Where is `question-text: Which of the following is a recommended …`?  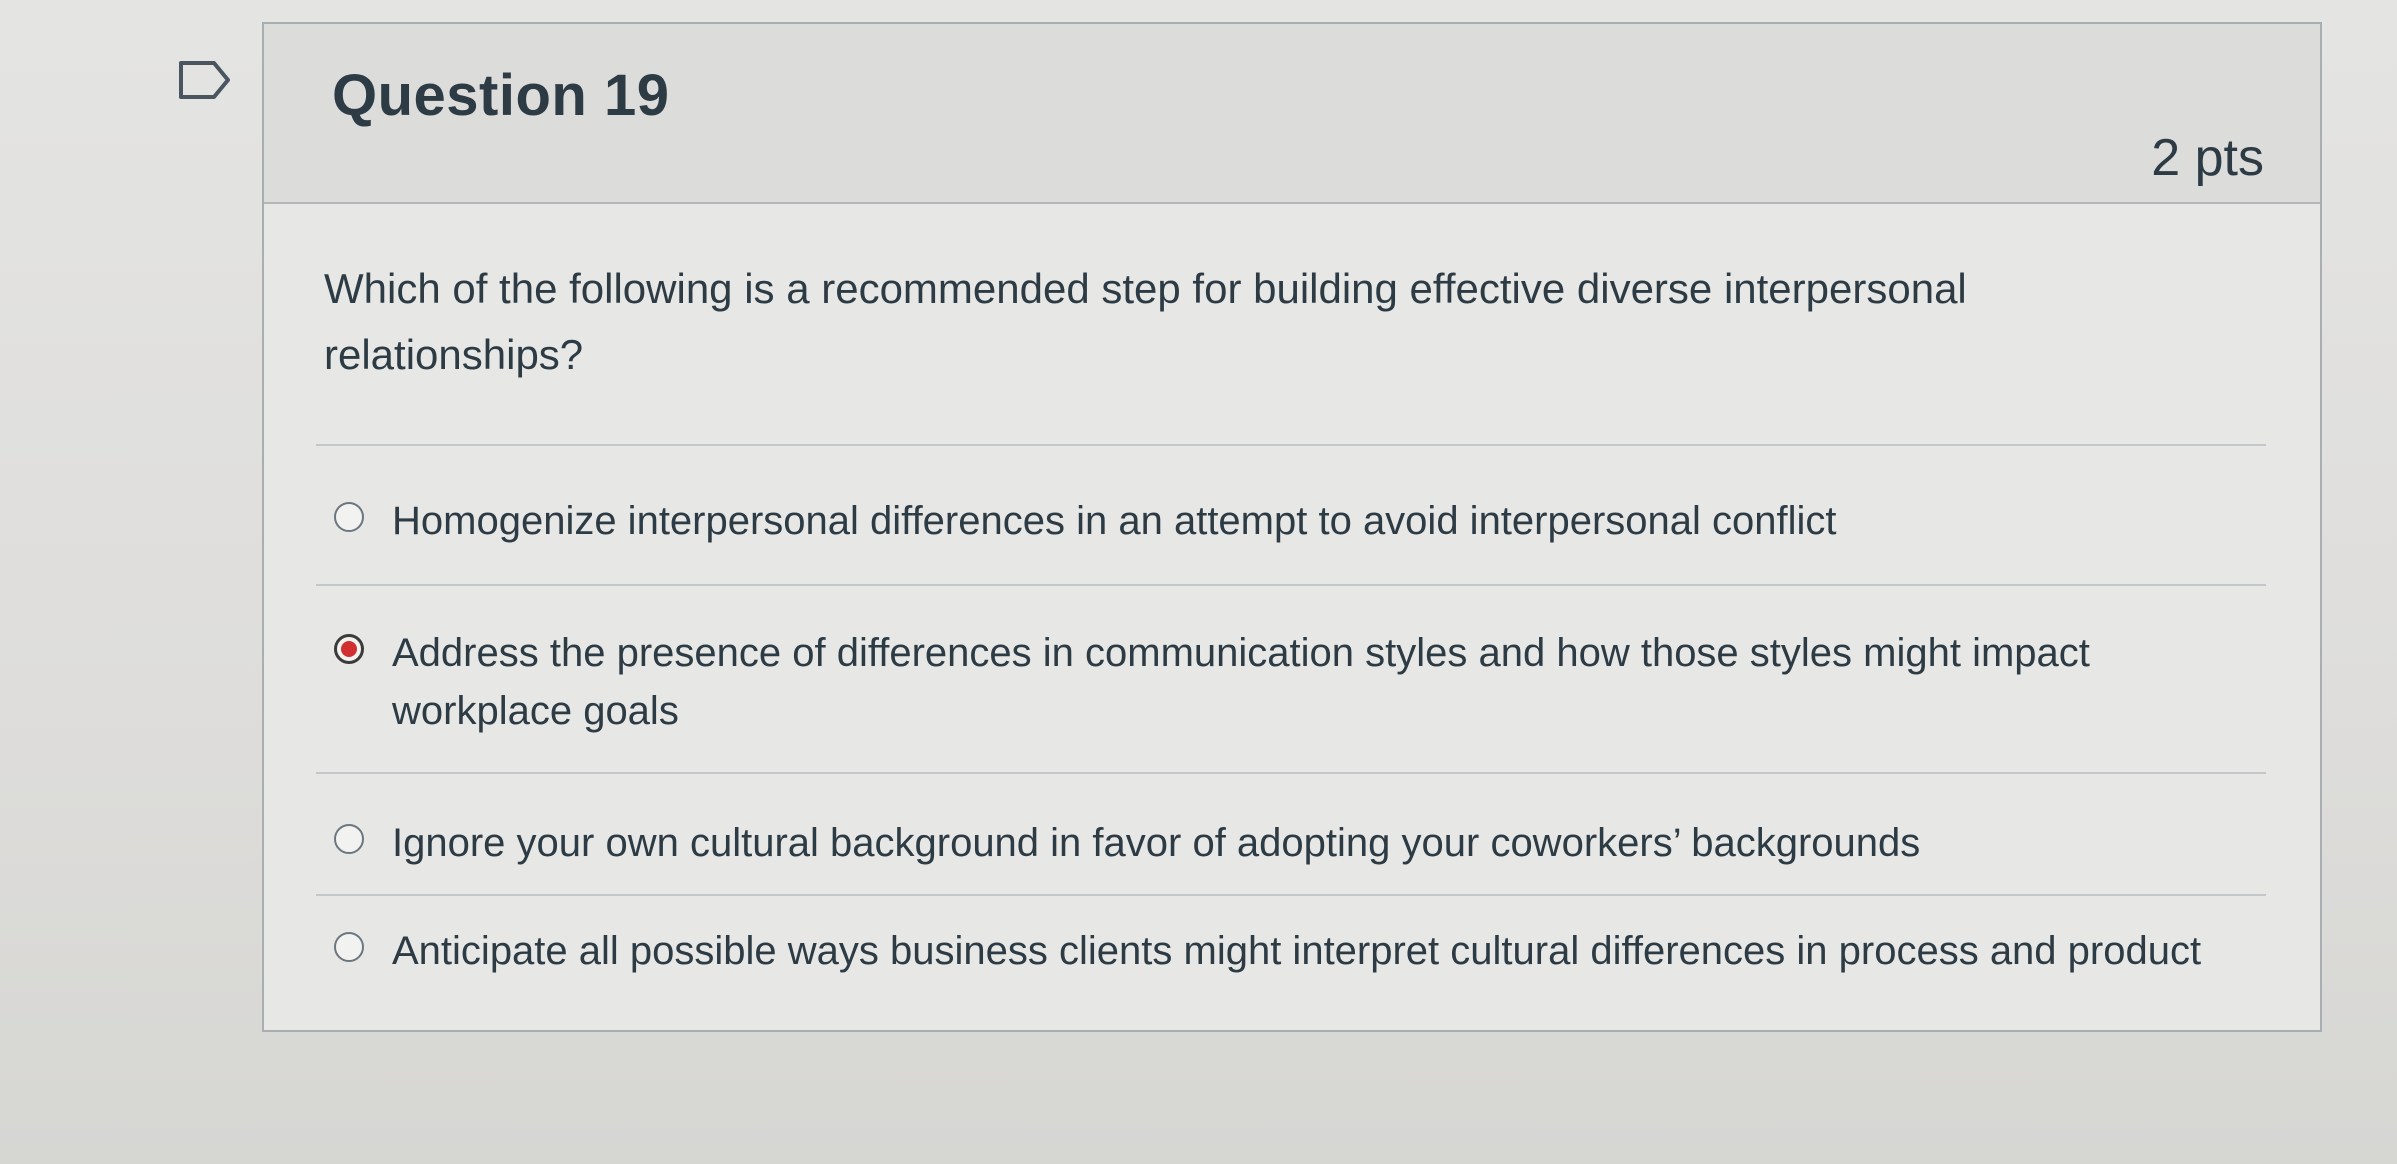 question-text: Which of the following is a recommended … is located at coordinates (1145, 321).